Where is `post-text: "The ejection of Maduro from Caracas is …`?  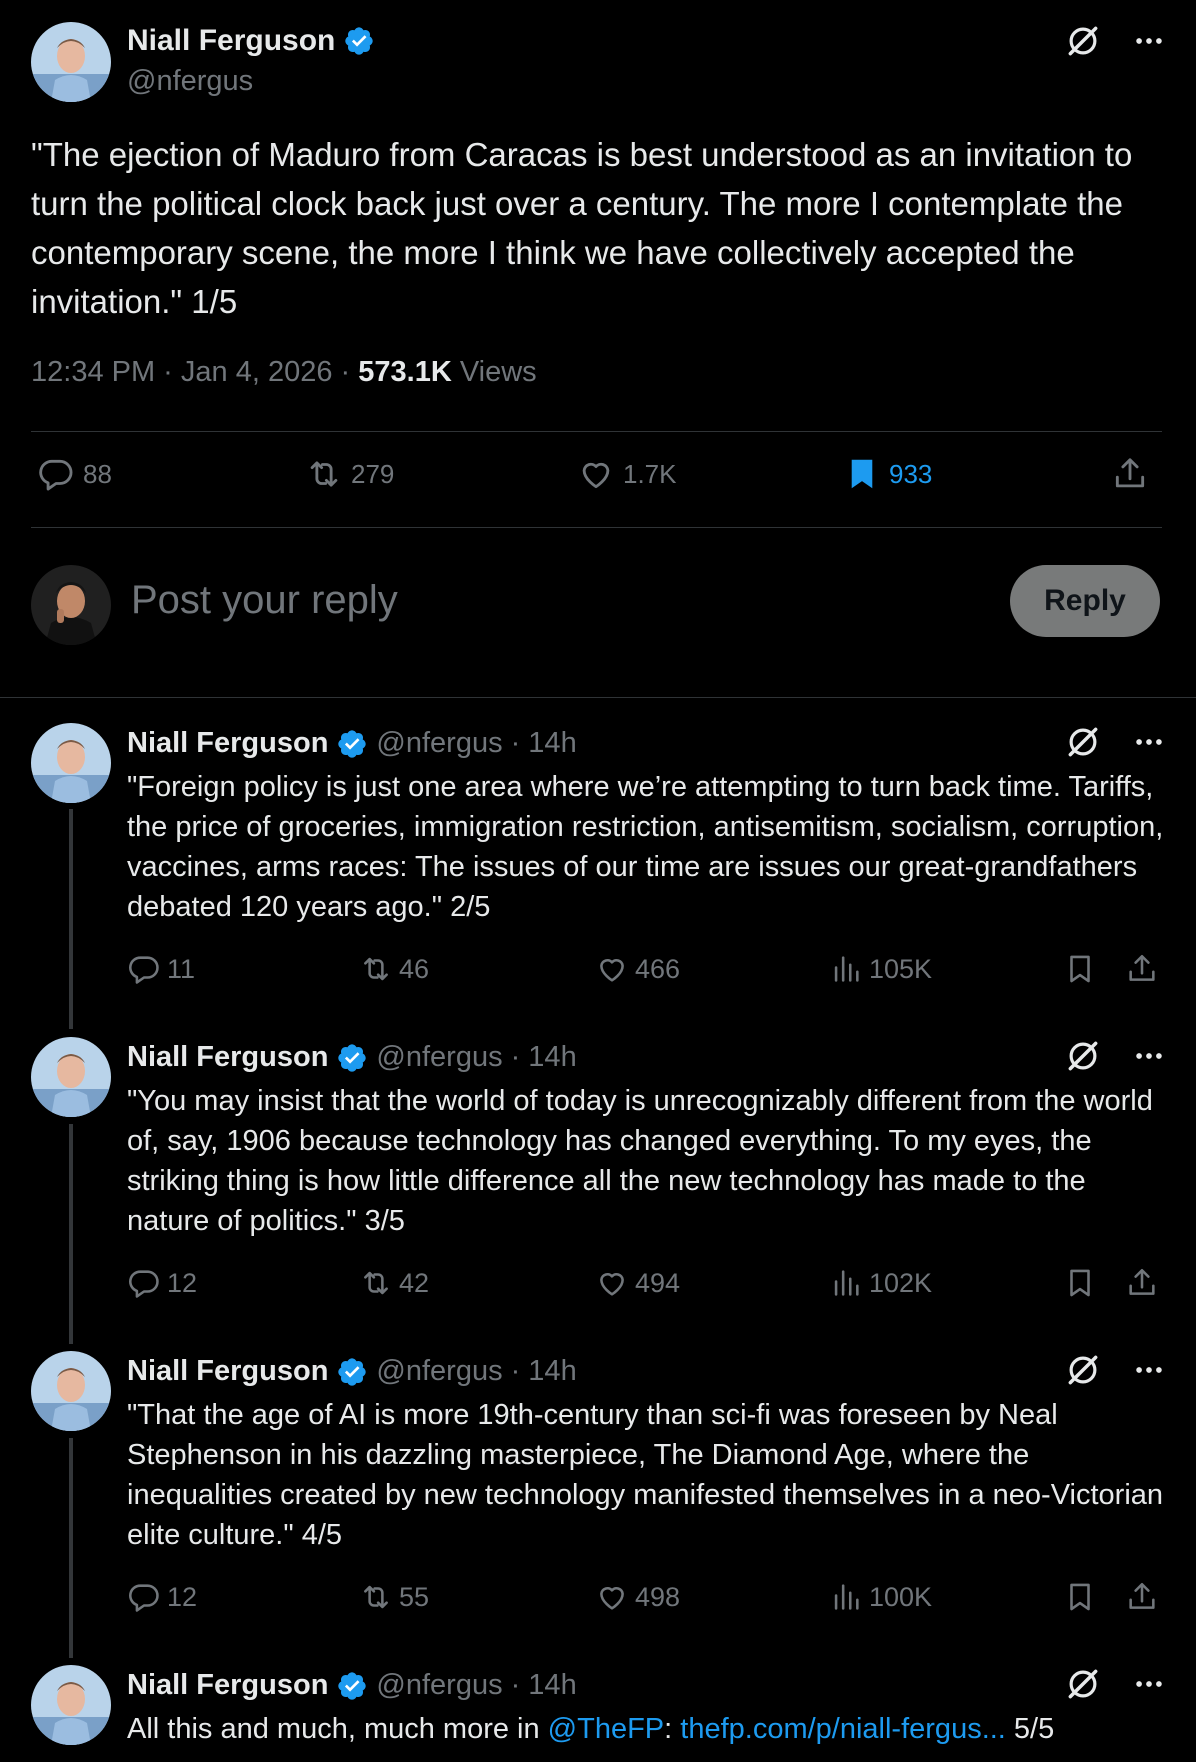 post-text: "The ejection of Maduro from Caracas is … is located at coordinates (582, 228).